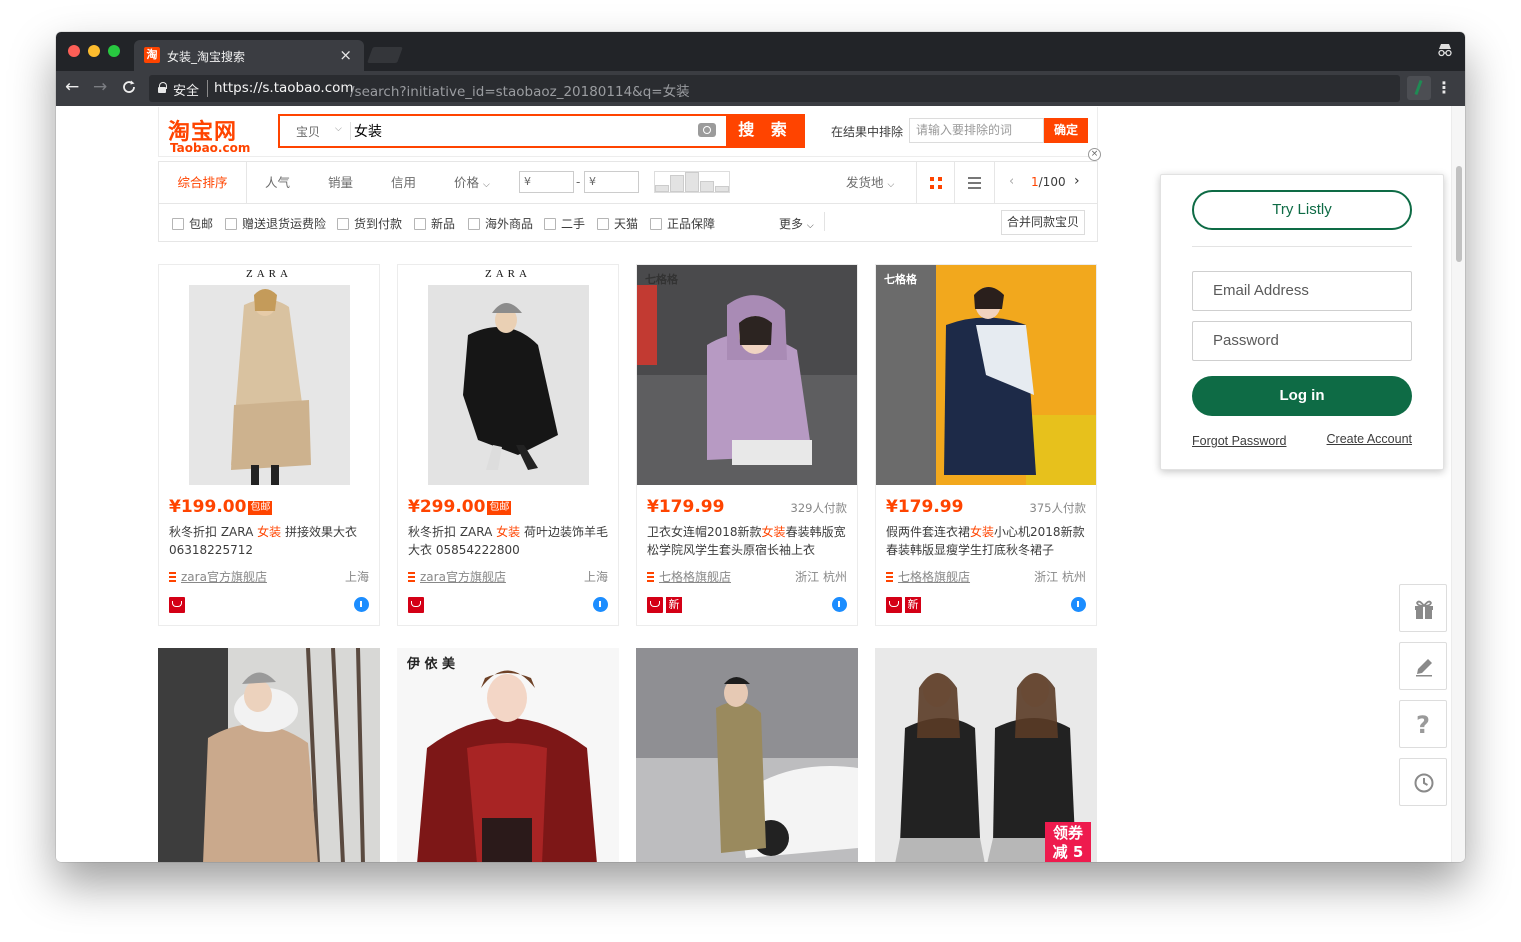 The image size is (1521, 942). I want to click on camera-icon, so click(707, 130).